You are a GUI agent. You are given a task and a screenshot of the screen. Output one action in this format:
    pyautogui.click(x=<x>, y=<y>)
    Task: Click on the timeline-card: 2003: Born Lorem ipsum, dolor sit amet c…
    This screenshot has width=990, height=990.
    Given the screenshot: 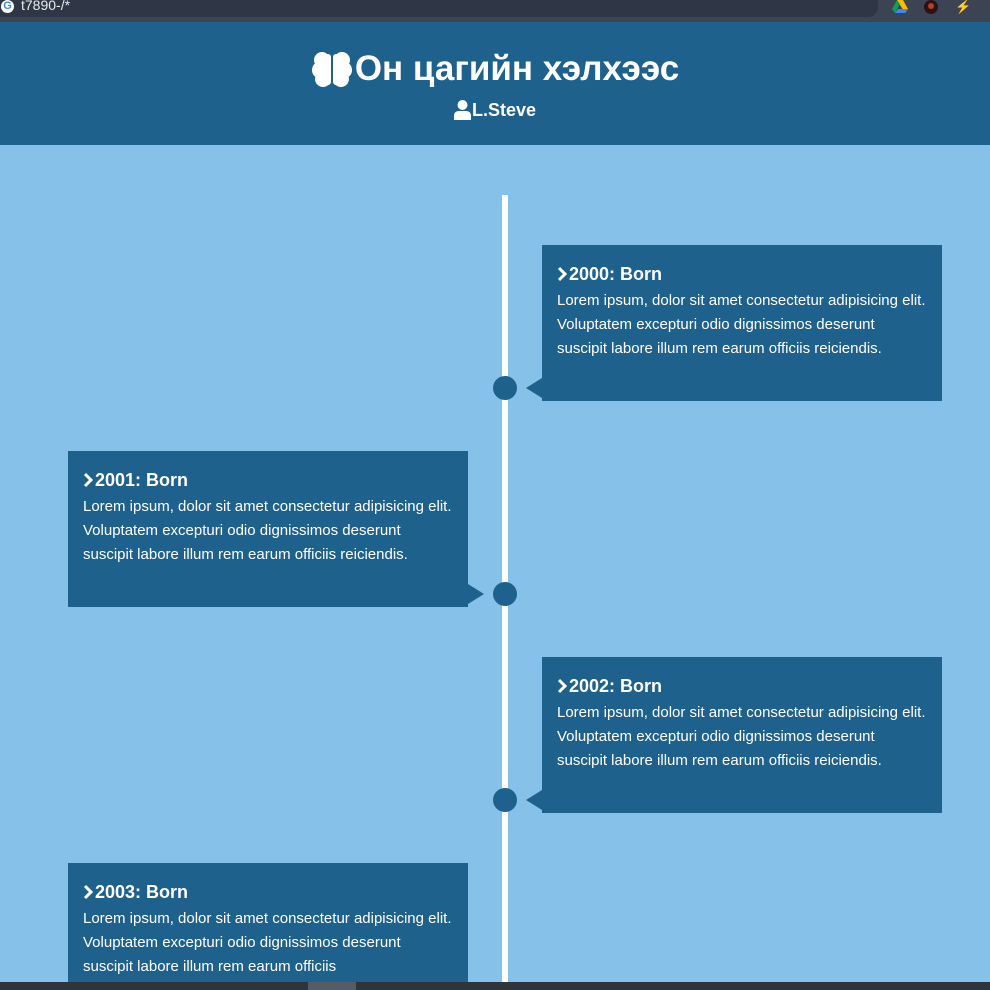 What is the action you would take?
    pyautogui.click(x=268, y=926)
    